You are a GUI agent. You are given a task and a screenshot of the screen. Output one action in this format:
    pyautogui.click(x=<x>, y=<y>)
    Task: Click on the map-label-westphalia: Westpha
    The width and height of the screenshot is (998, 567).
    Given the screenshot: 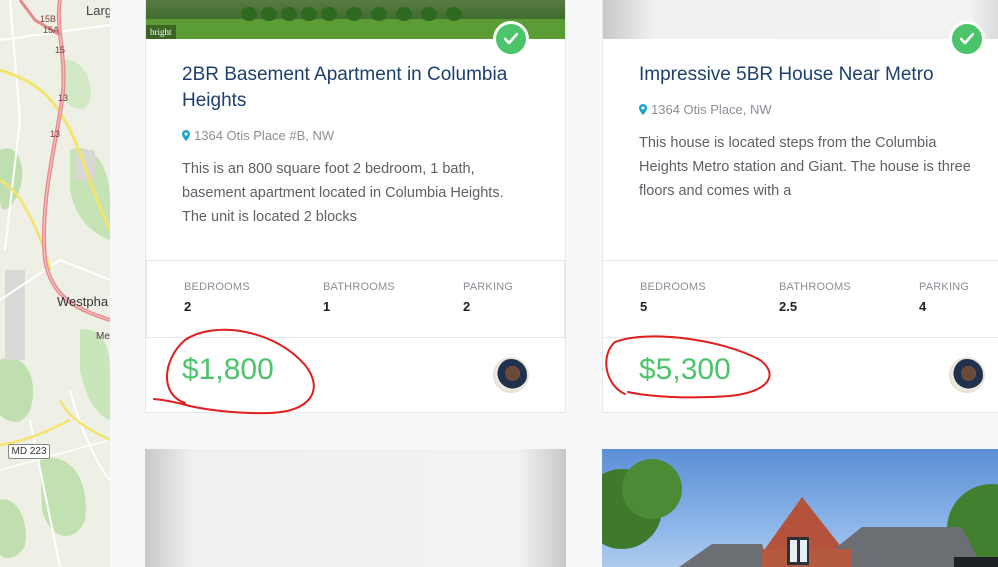 What is the action you would take?
    pyautogui.click(x=83, y=301)
    